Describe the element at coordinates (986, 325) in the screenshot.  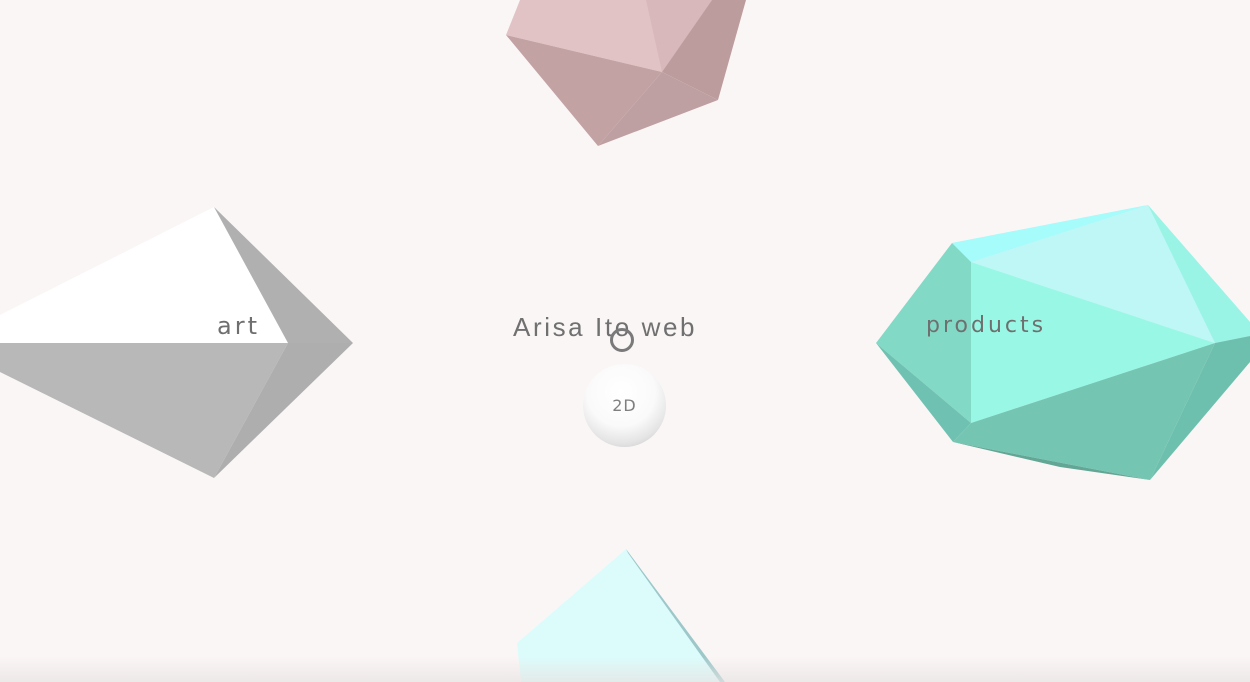
I see `products-nav-link: products` at that location.